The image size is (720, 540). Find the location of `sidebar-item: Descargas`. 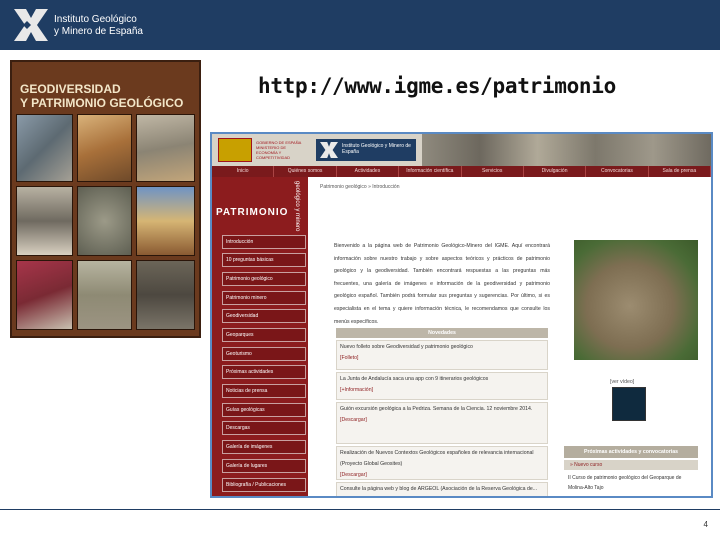

sidebar-item: Descargas is located at coordinates (264, 428).